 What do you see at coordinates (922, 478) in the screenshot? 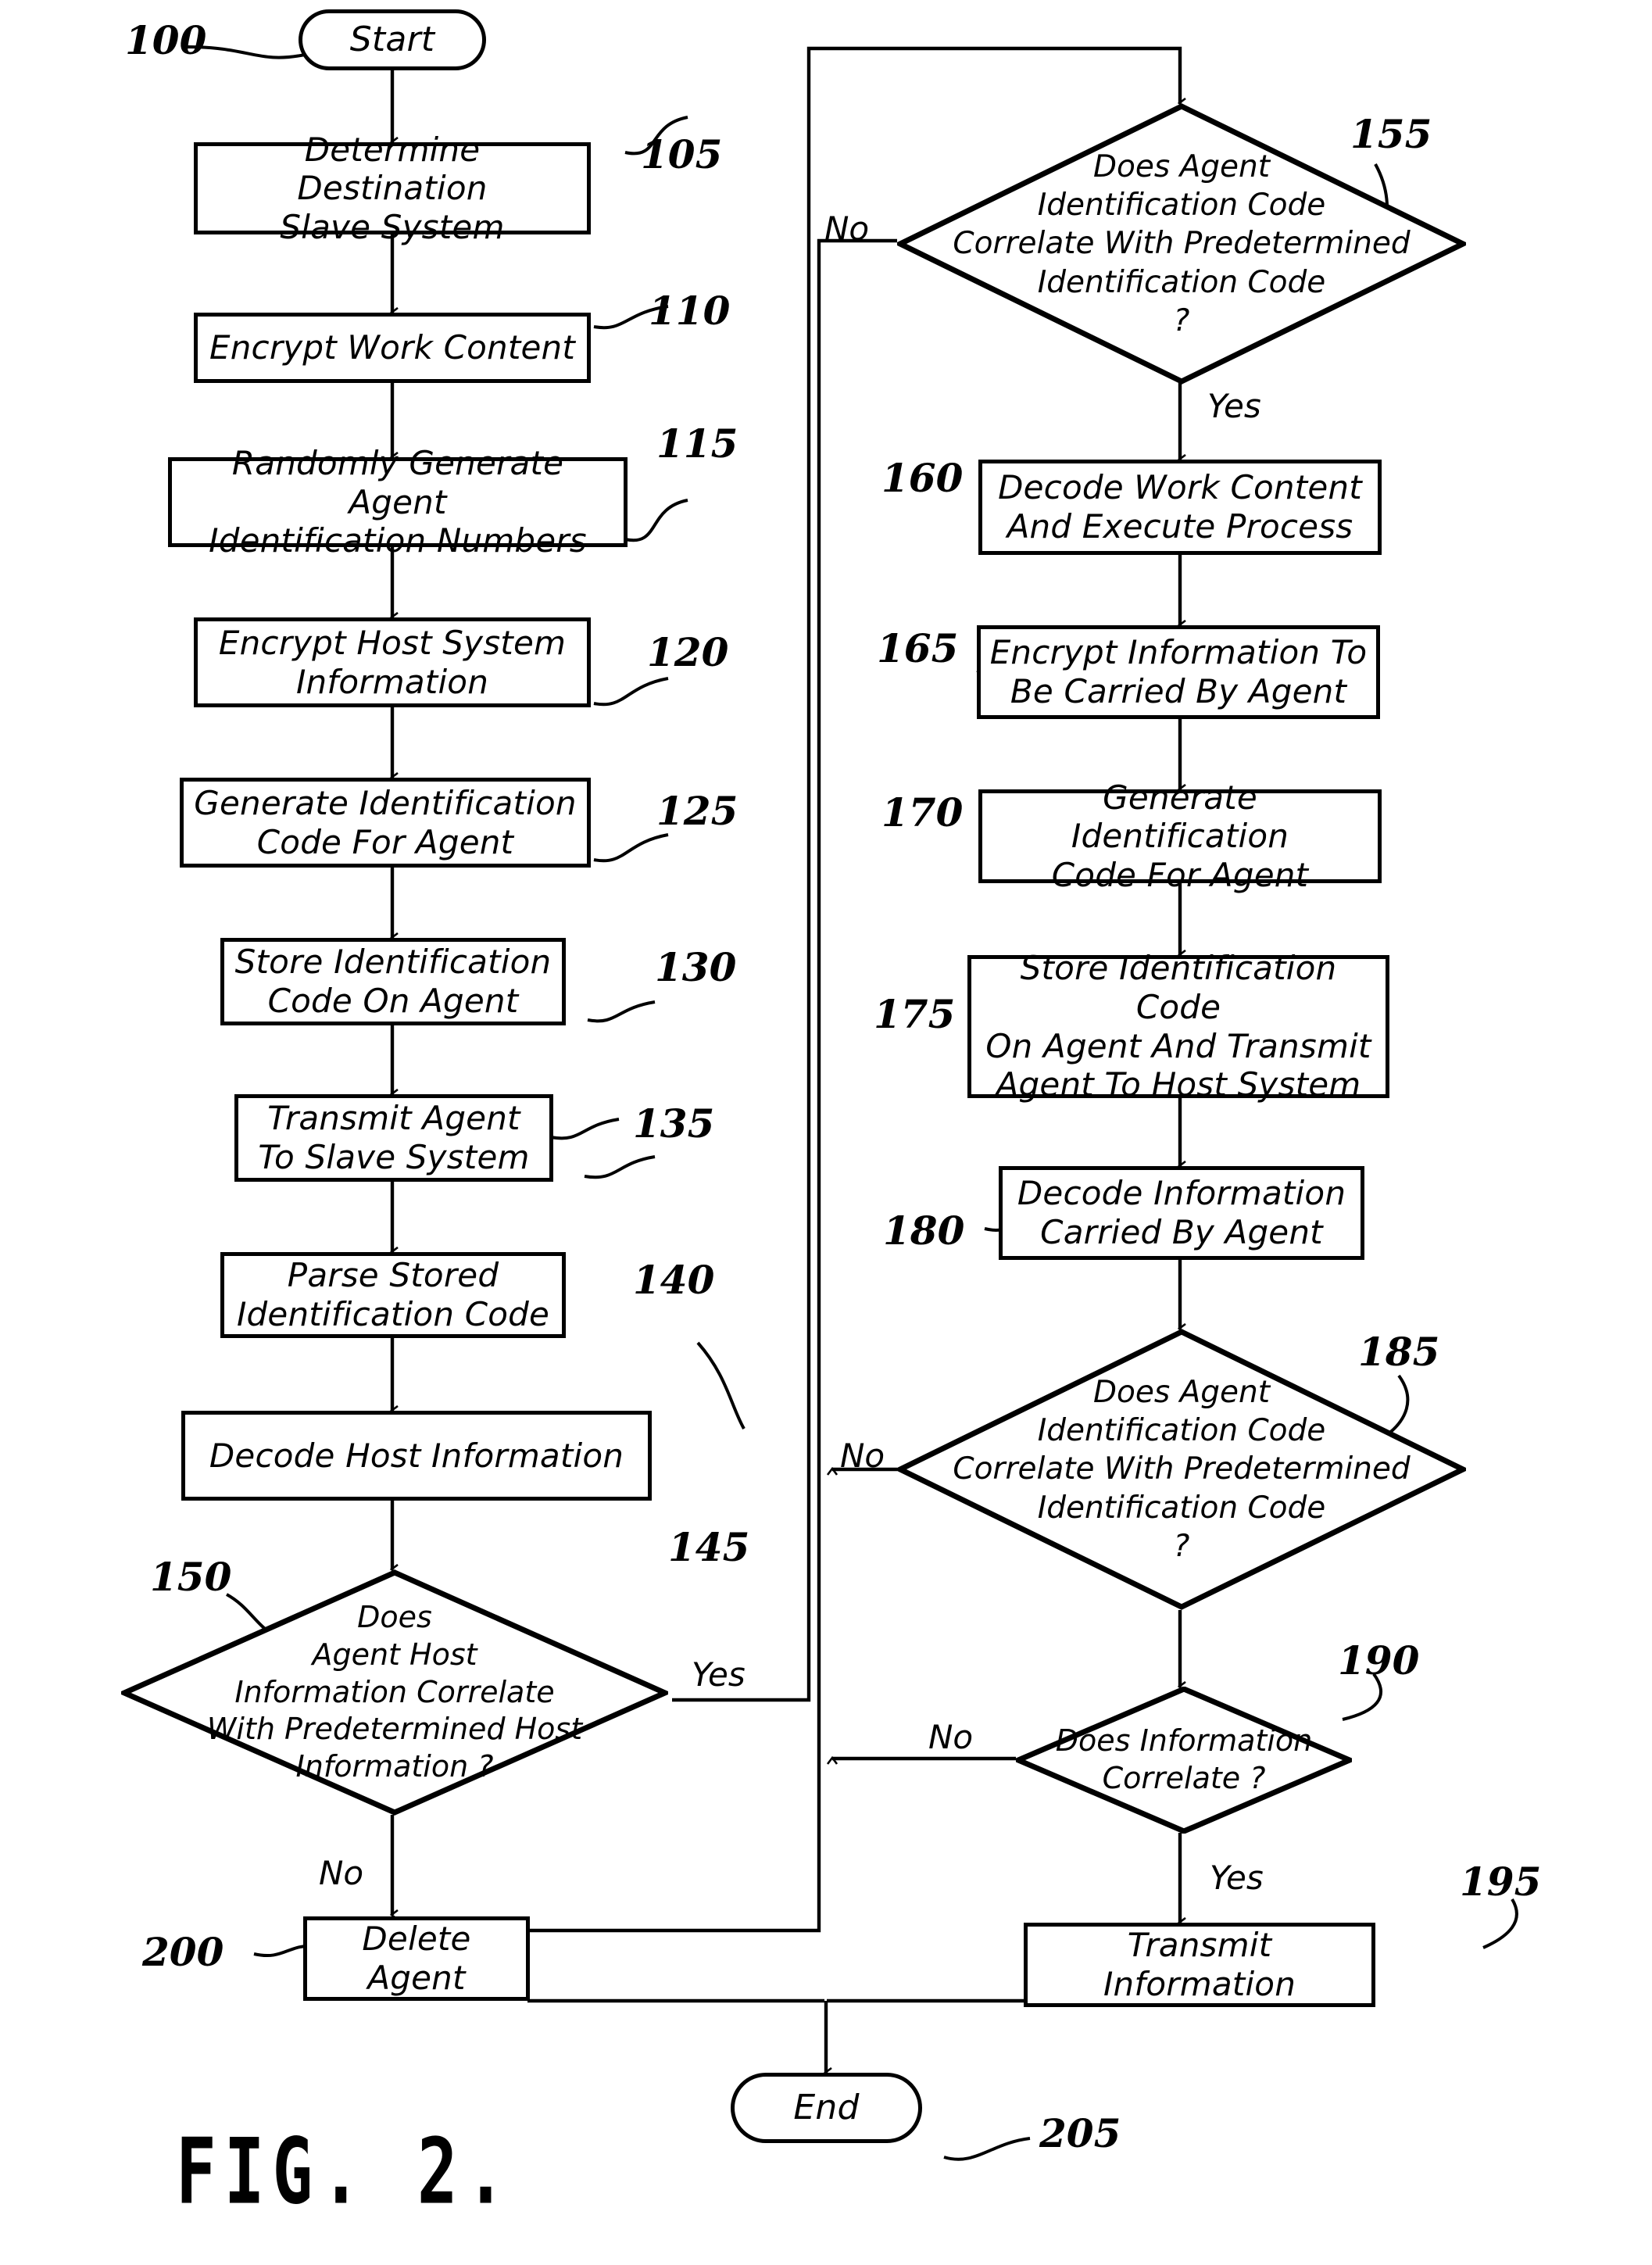
I see `ref-160: 160` at bounding box center [922, 478].